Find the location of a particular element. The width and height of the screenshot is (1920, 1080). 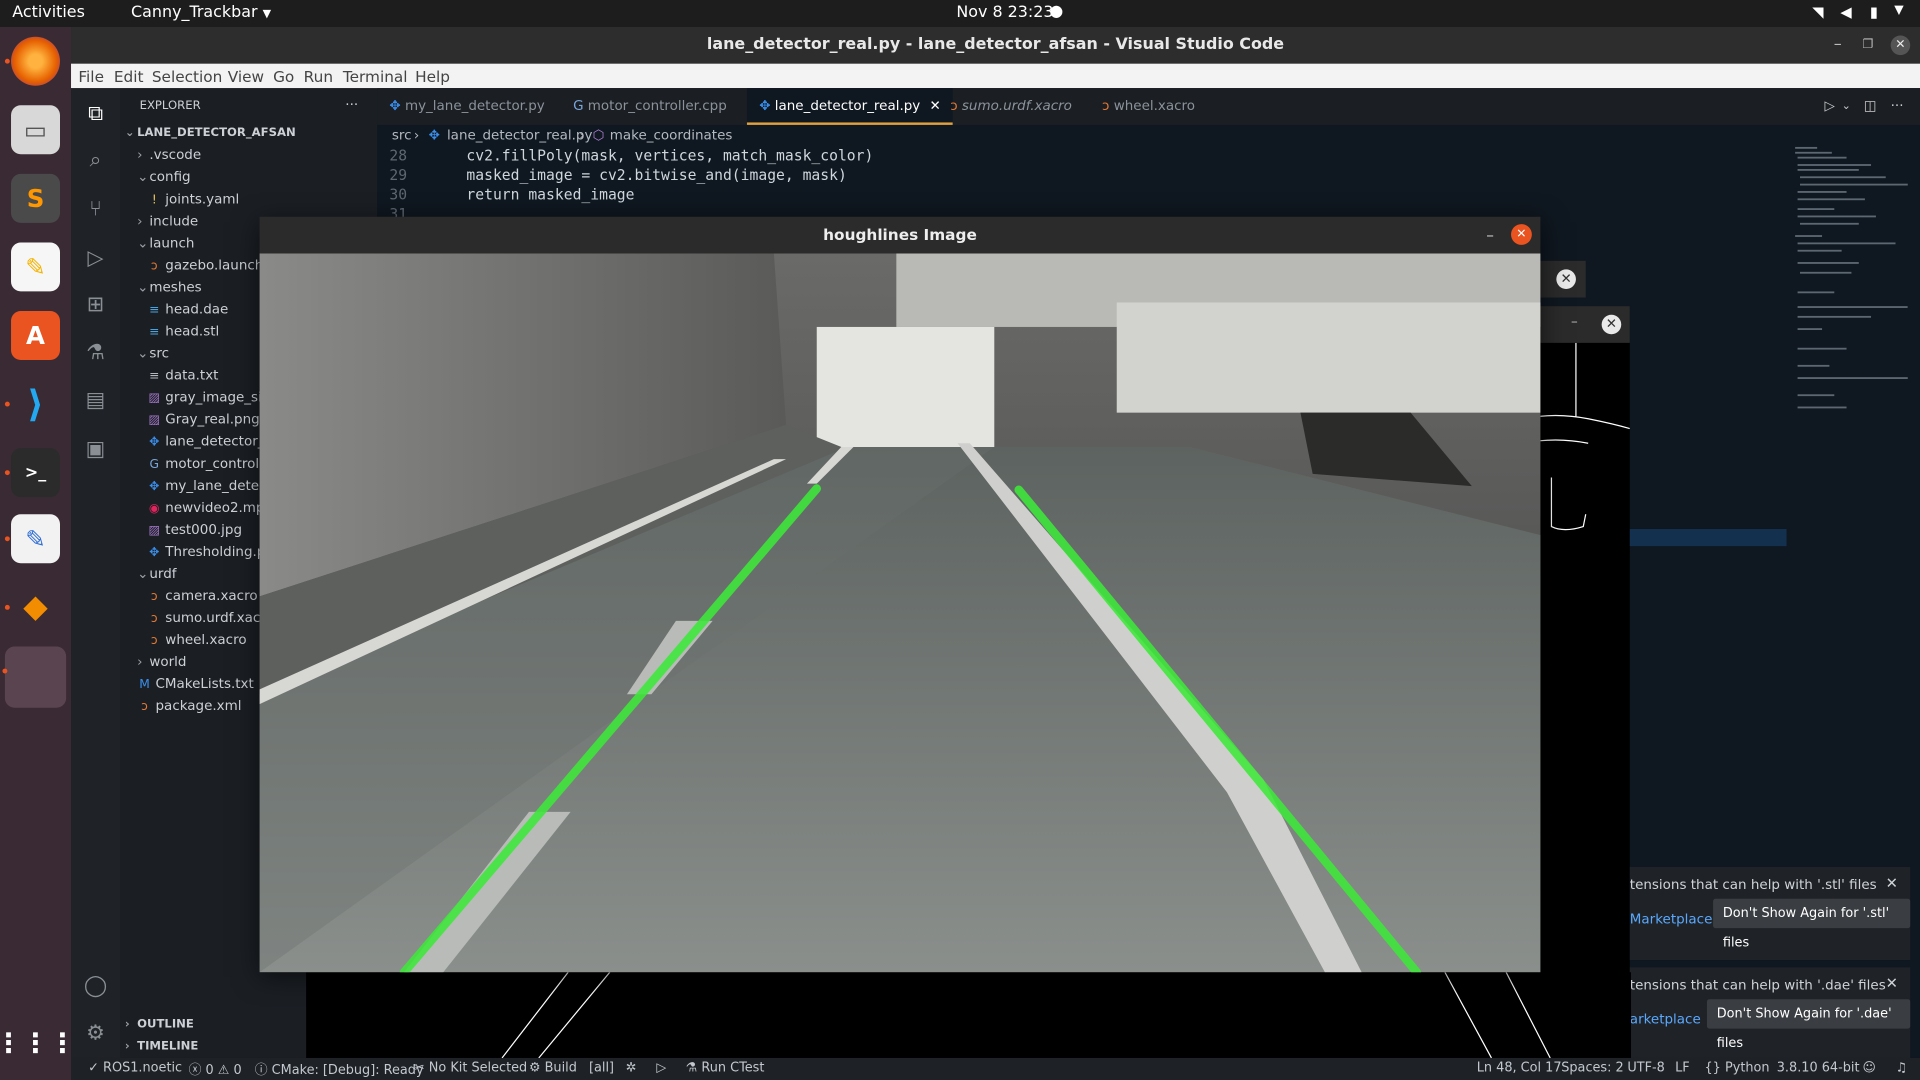

menu-go: Go is located at coordinates (283, 76).